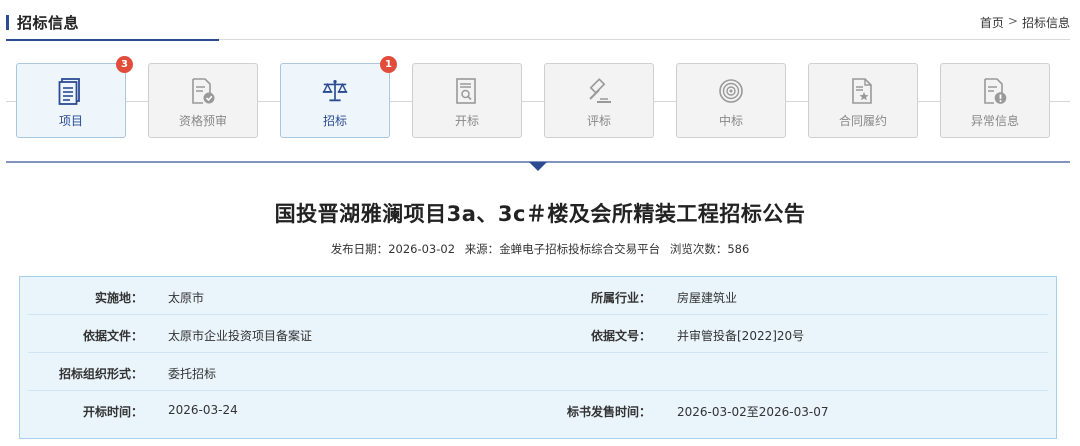  I want to click on certified-document-icon, so click(203, 91).